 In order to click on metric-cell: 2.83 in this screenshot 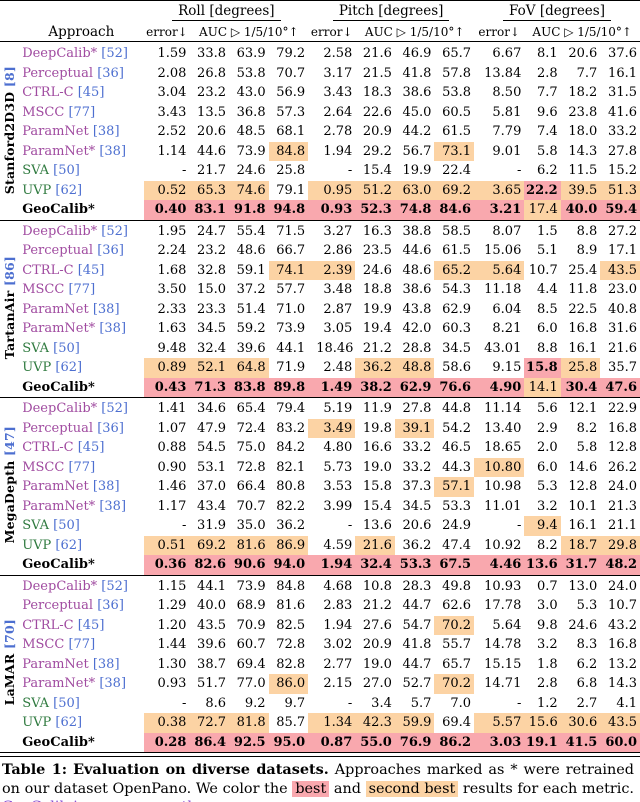, I will do `click(338, 606)`.